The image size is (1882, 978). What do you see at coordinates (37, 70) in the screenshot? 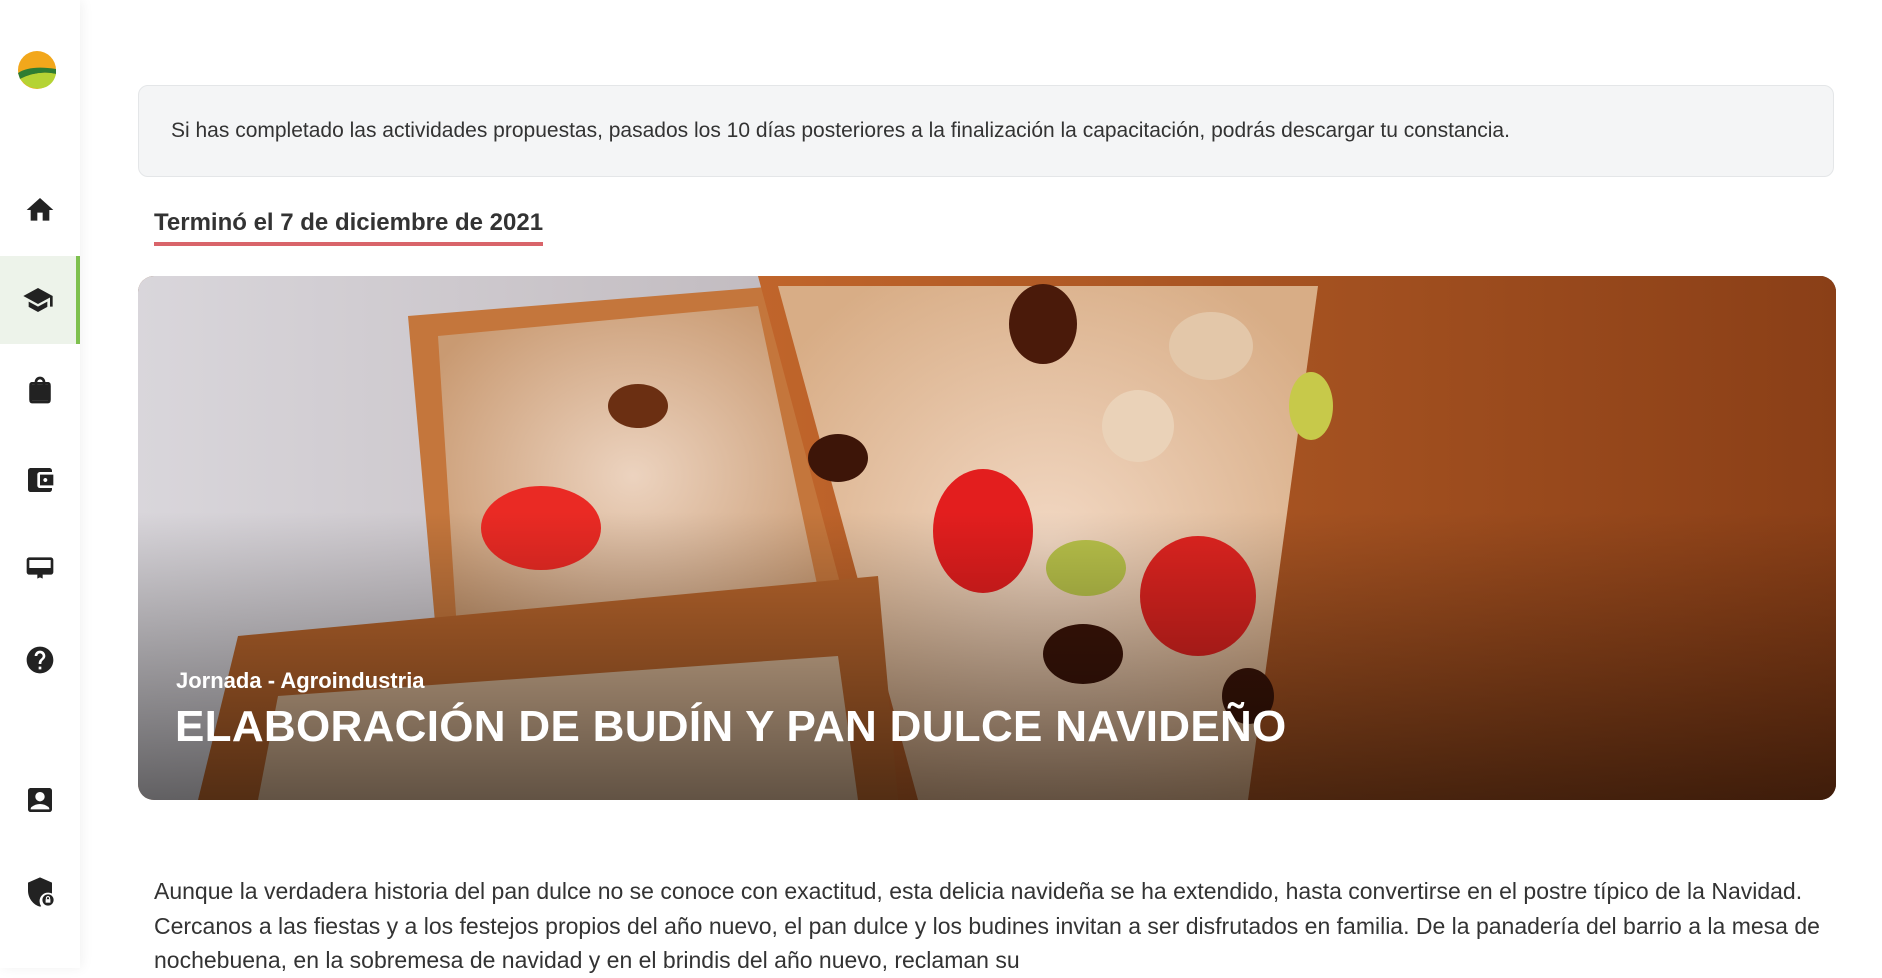
I see `app-logo` at bounding box center [37, 70].